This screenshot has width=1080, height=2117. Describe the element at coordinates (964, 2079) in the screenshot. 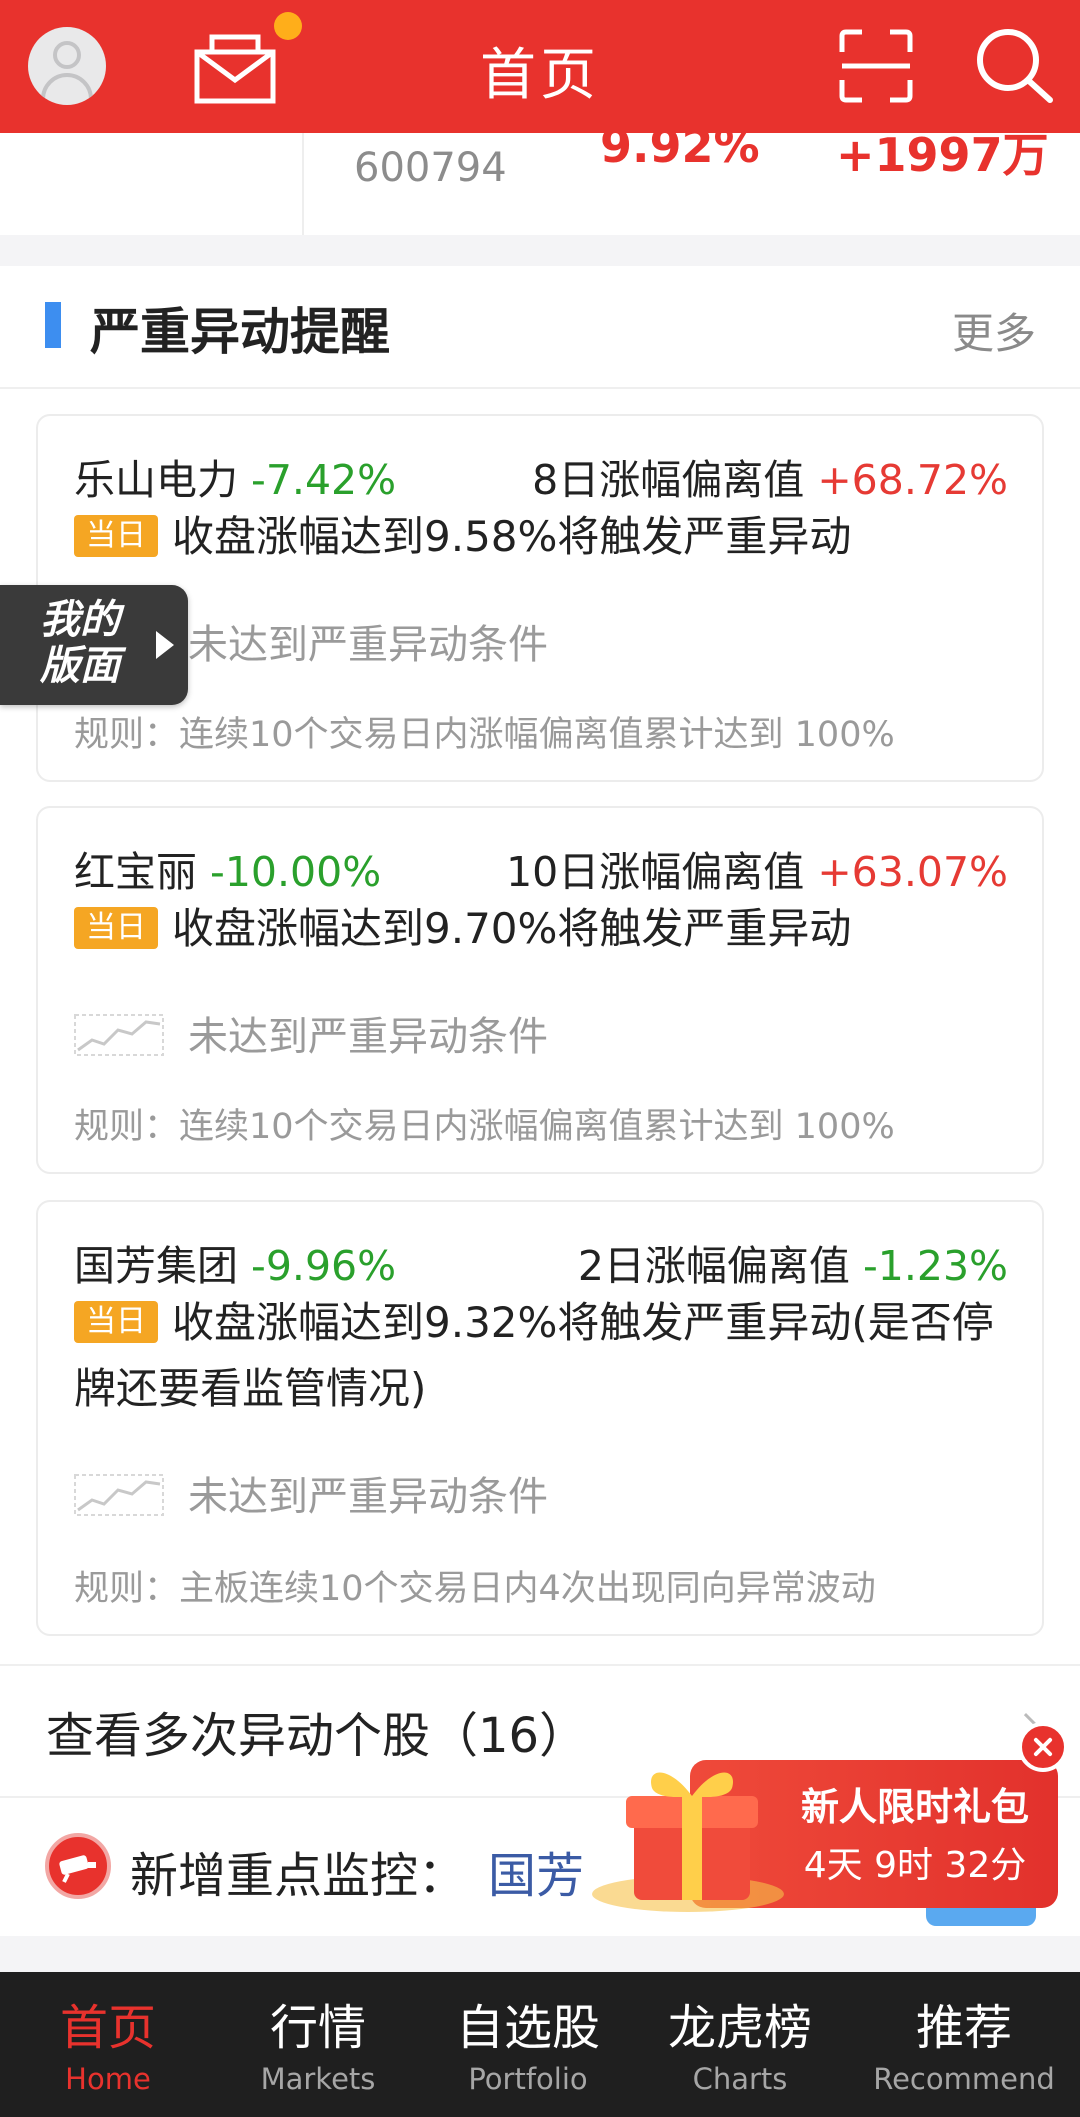

I see `tab-sublabel: Recommend` at that location.